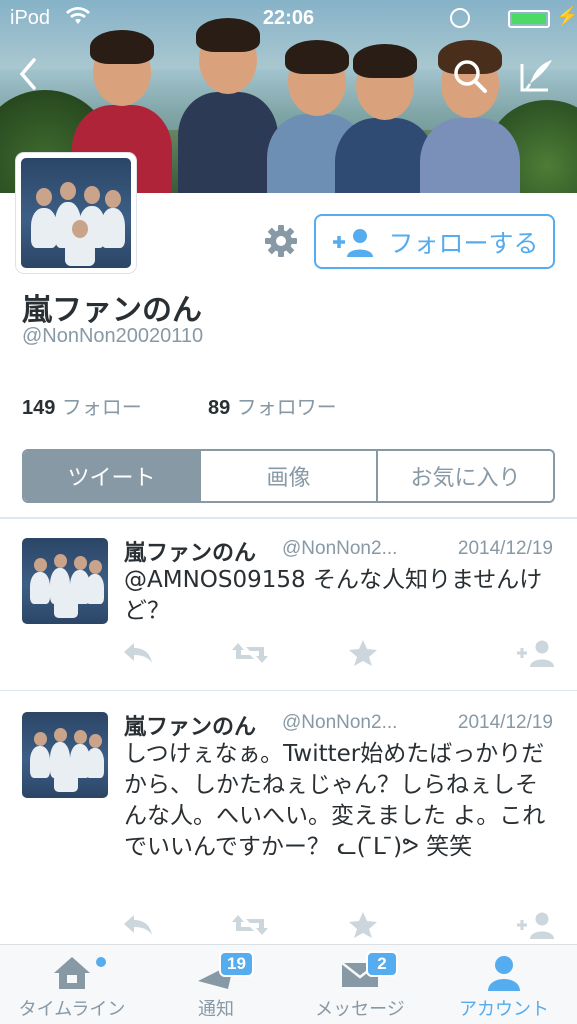 This screenshot has height=1024, width=577. I want to click on home-icon, so click(72, 973).